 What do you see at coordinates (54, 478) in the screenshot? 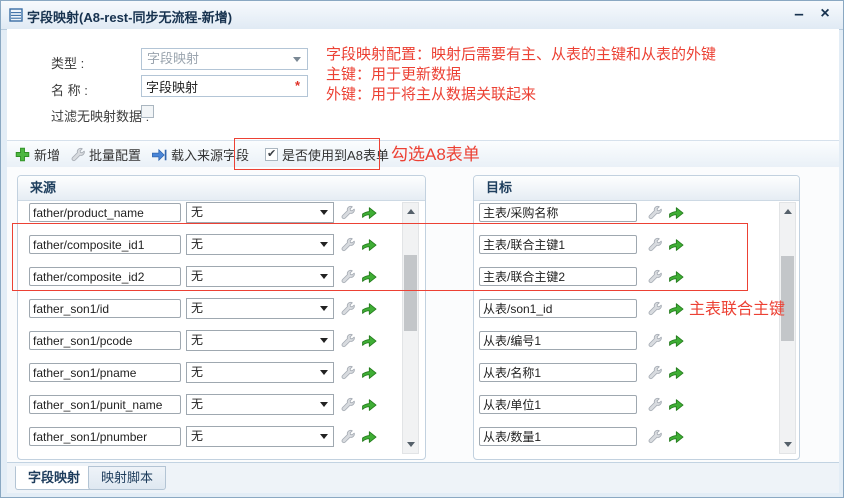
I see `tab-field-mapping: 字段映射` at bounding box center [54, 478].